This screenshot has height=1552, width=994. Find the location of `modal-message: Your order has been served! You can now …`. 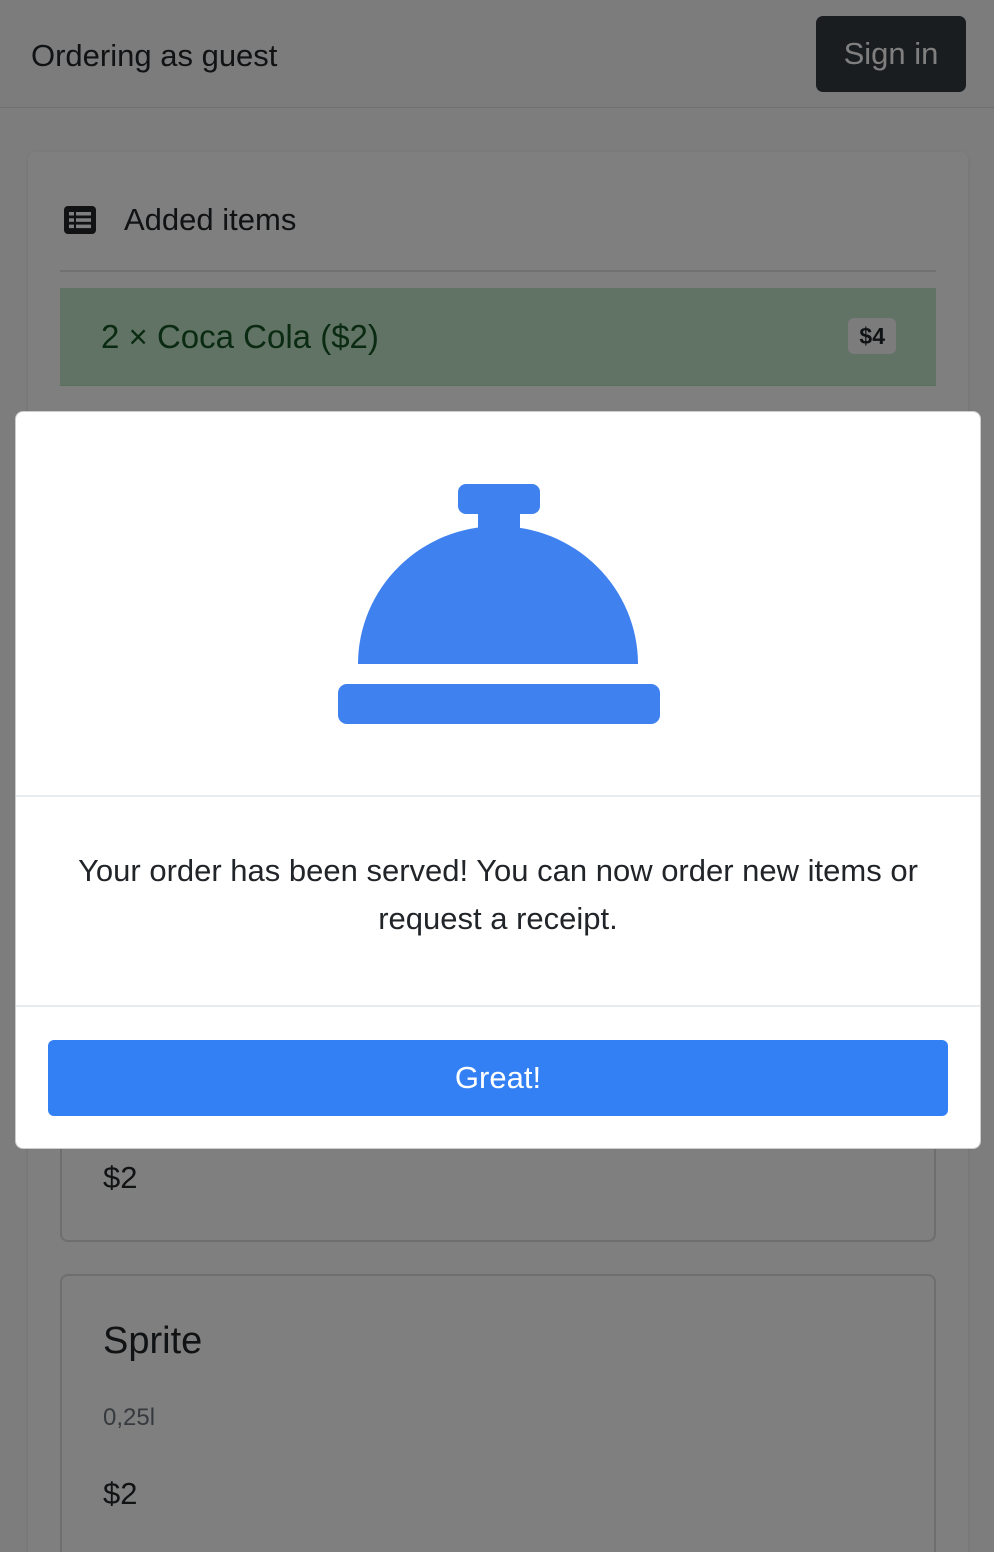

modal-message: Your order has been served! You can now … is located at coordinates (498, 894).